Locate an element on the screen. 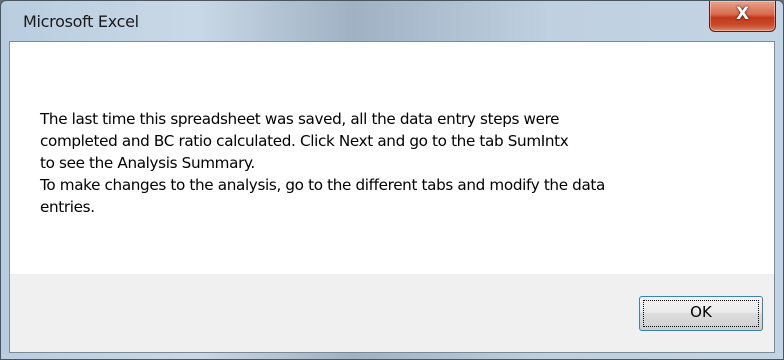 This screenshot has width=784, height=360. ok-button: OK is located at coordinates (701, 313).